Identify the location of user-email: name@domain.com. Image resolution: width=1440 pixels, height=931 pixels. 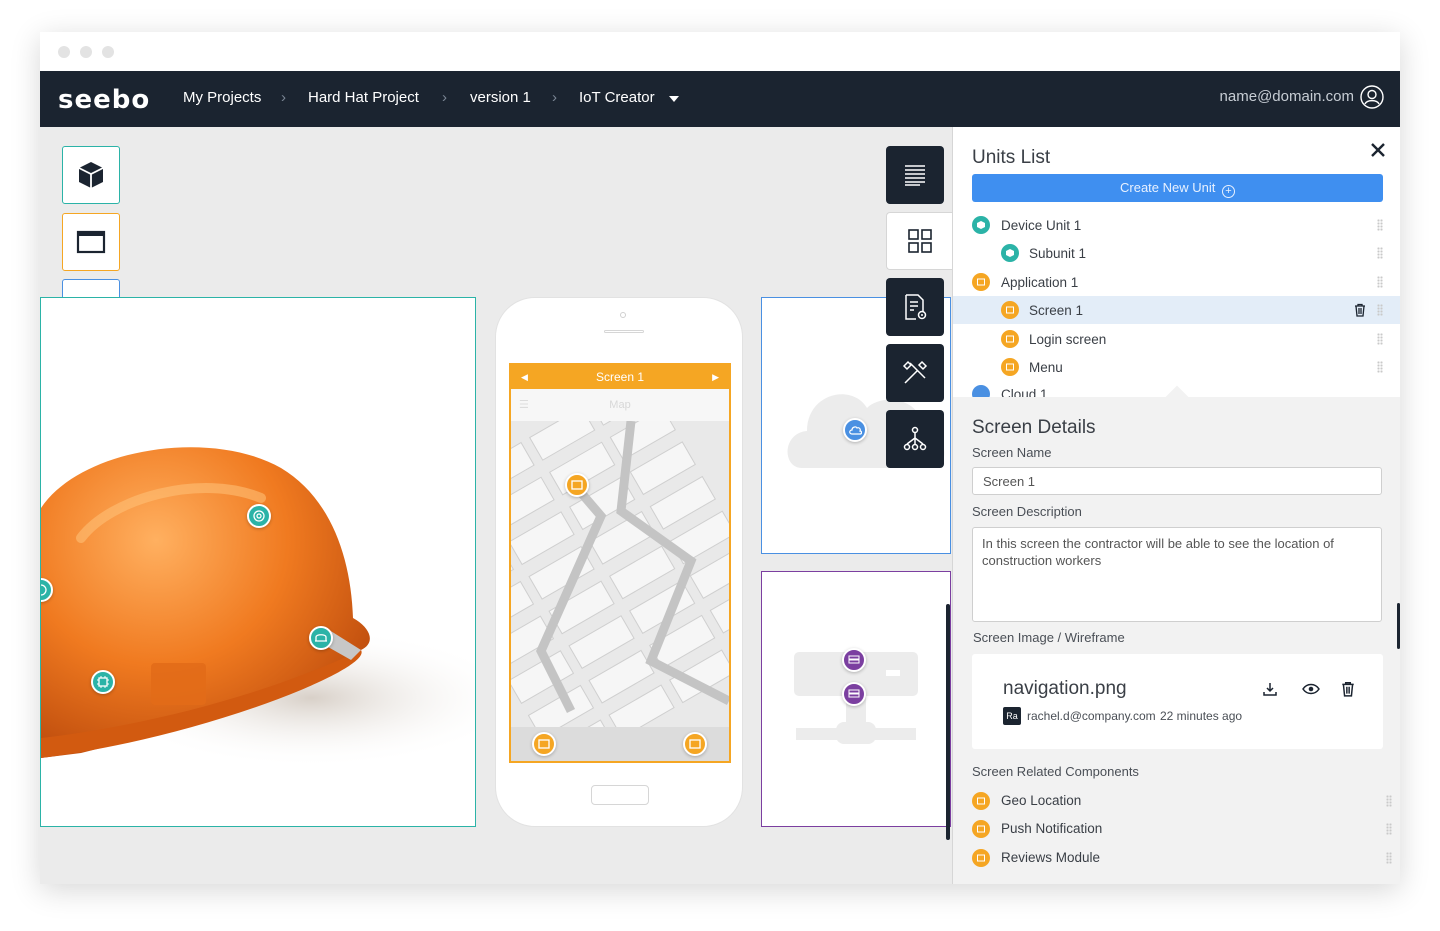
(1287, 96).